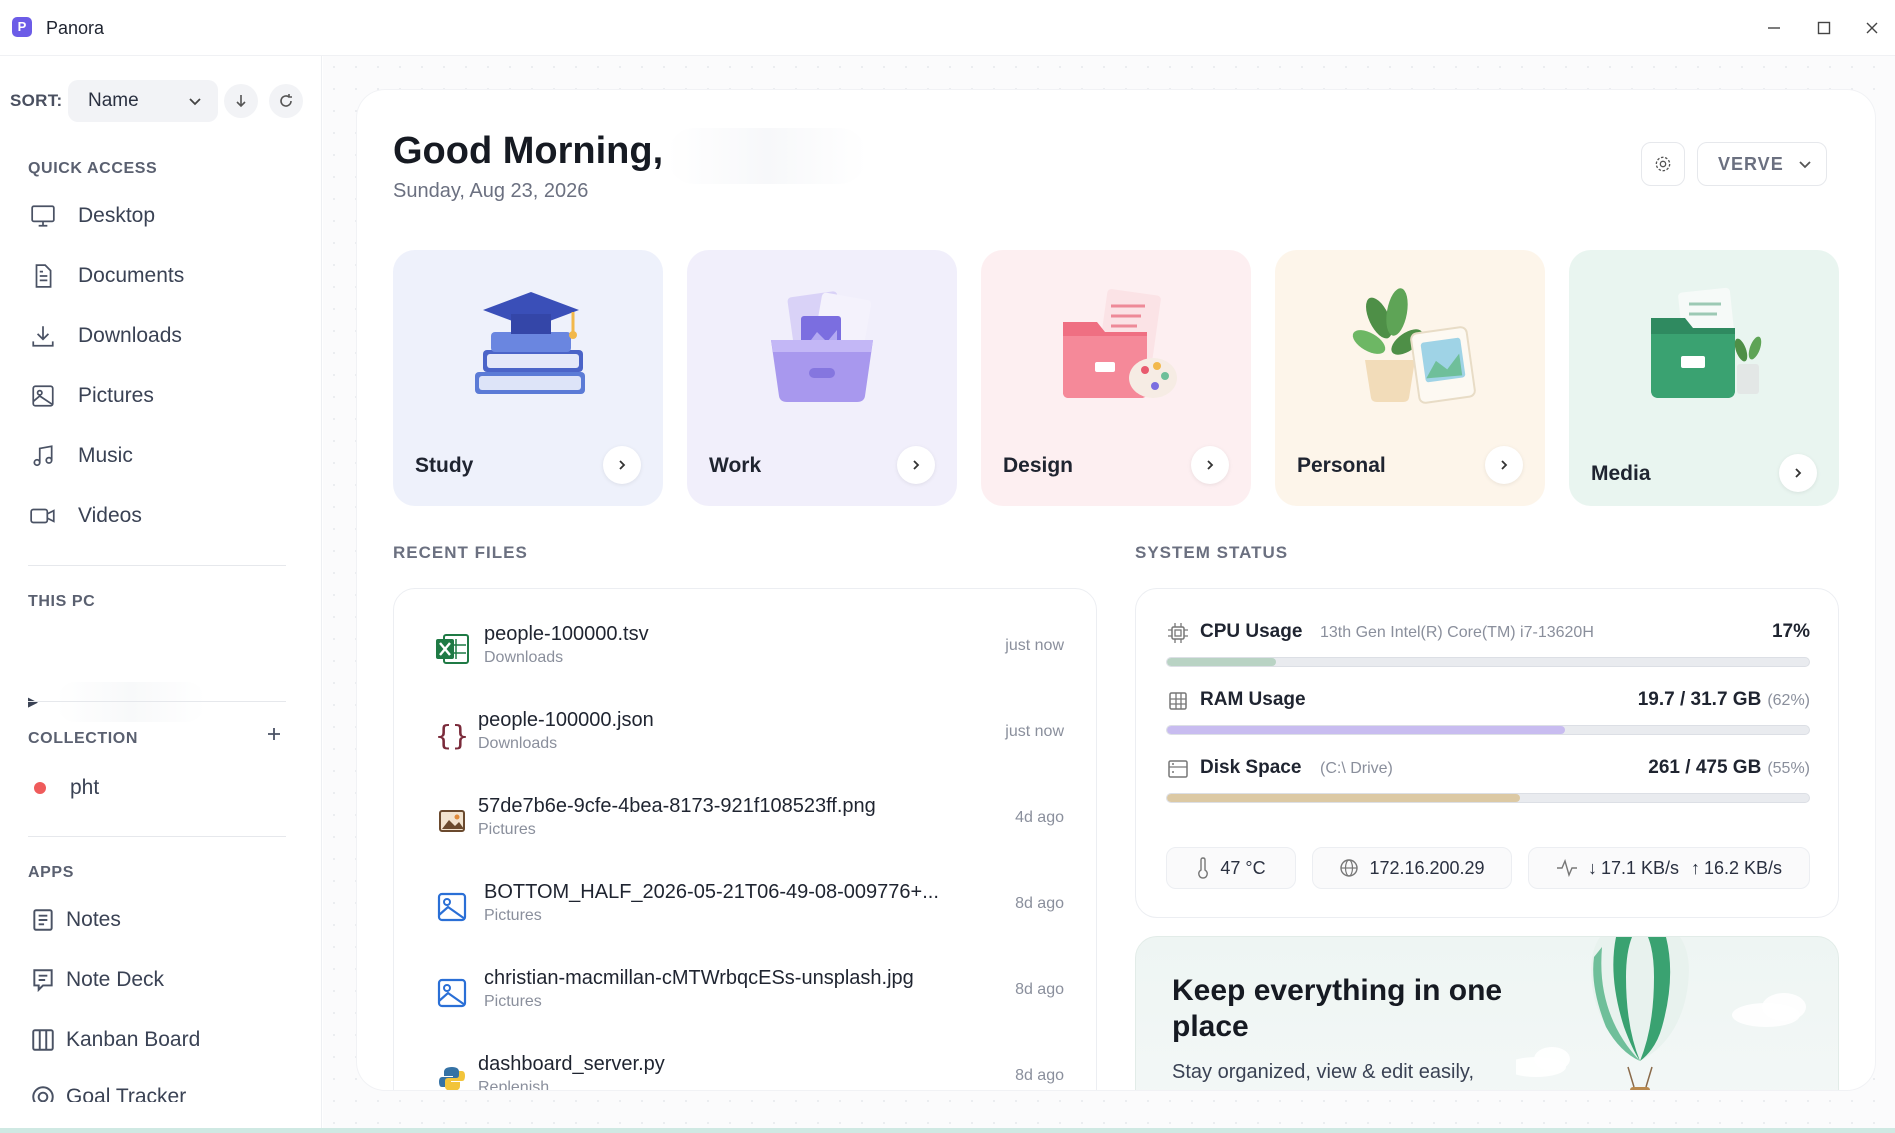  I want to click on category-card-work: Work, so click(822, 378).